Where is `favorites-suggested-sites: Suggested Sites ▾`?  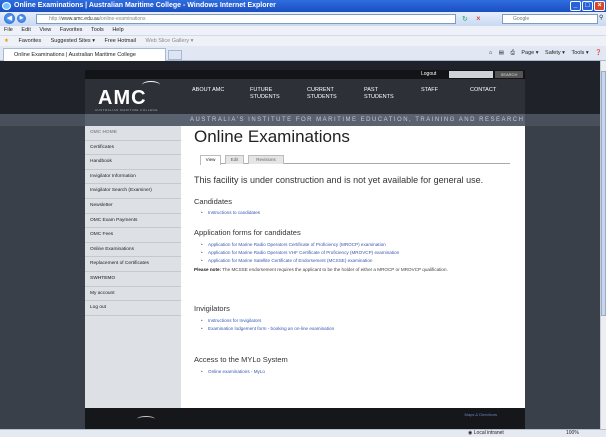
favorites-suggested-sites: Suggested Sites ▾ is located at coordinates (73, 41).